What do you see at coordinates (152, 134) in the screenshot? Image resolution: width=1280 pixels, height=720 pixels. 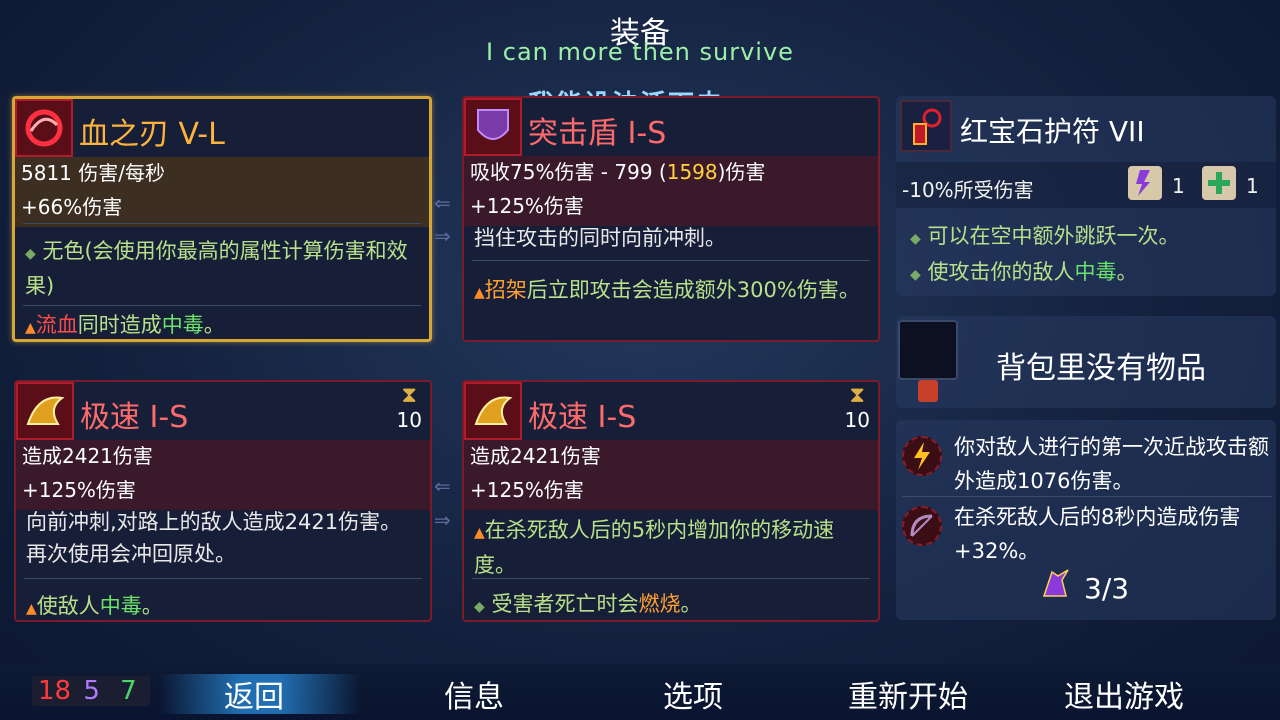 I see `item-name: 血之刃 V-L` at bounding box center [152, 134].